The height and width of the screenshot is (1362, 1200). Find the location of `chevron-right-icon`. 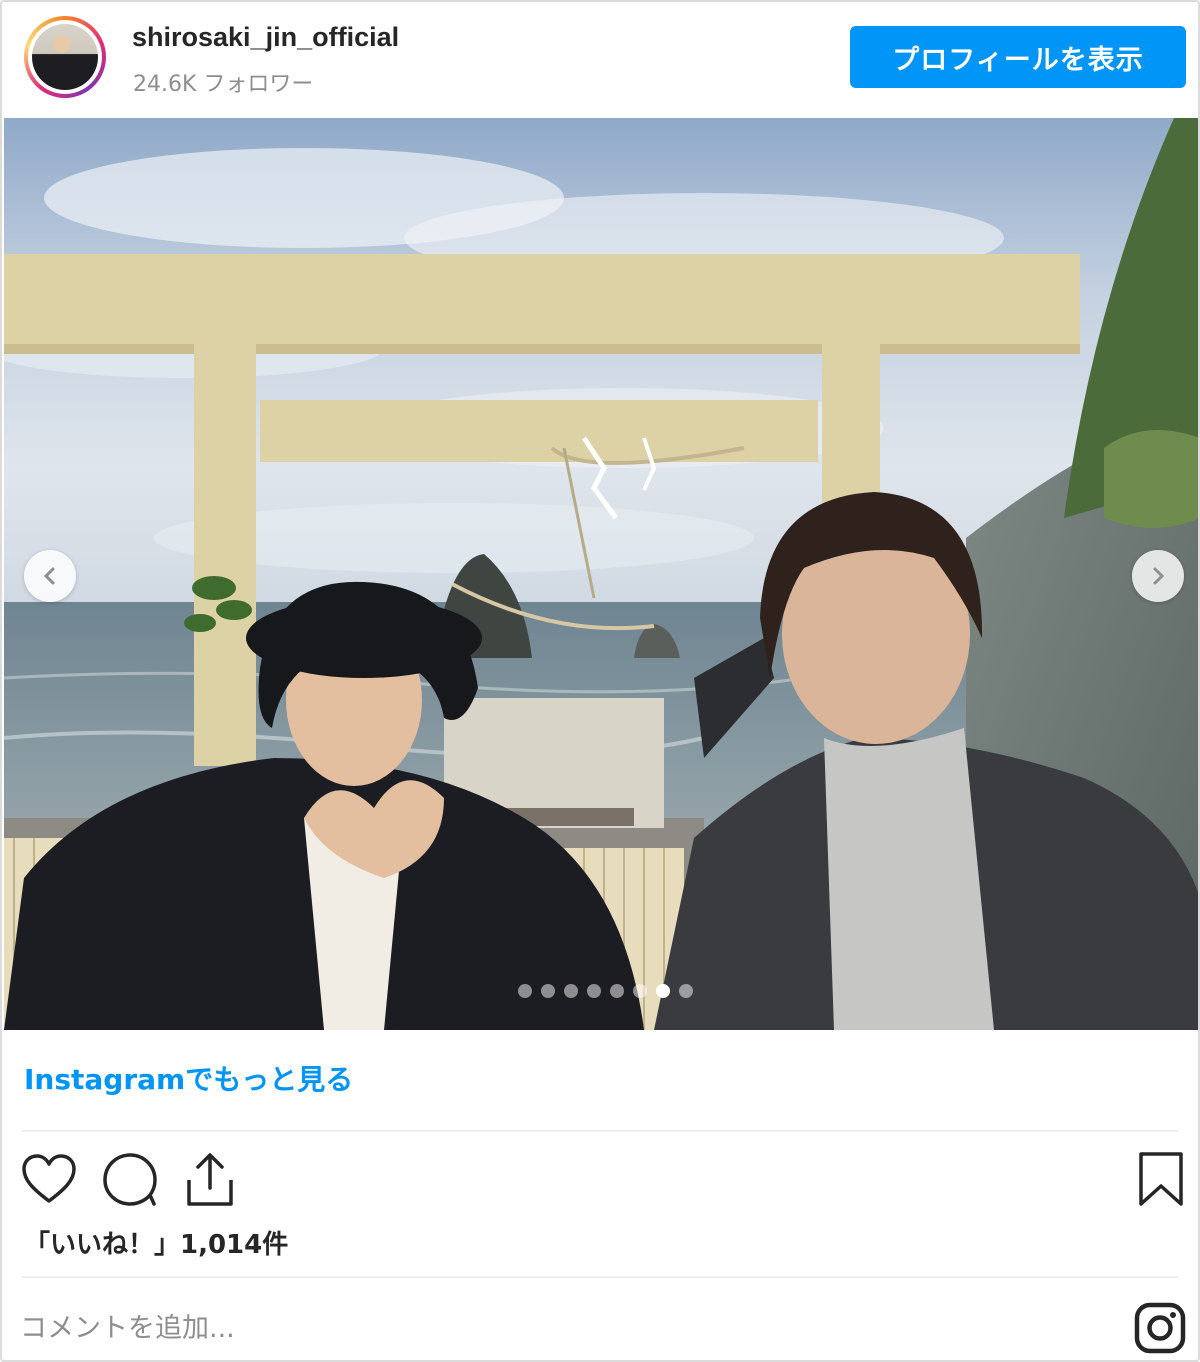

chevron-right-icon is located at coordinates (1159, 576).